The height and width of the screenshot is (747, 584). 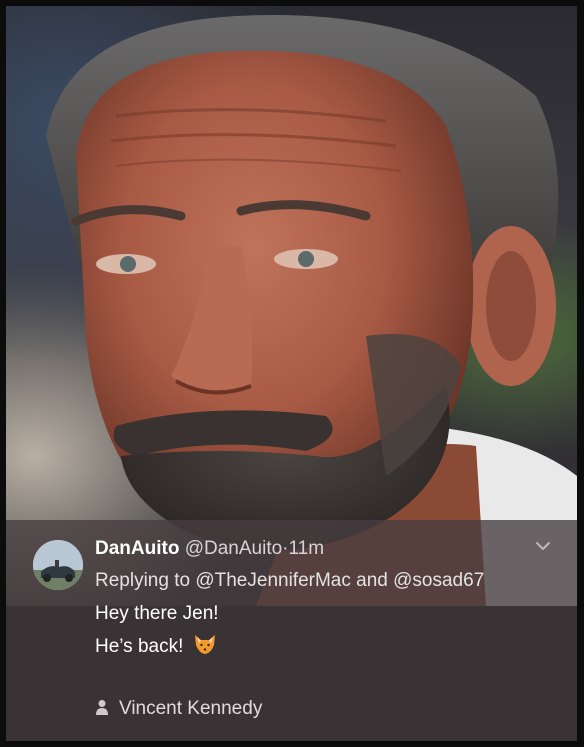 What do you see at coordinates (273, 580) in the screenshot?
I see `reply-mention-thejennifermac: @TheJenniferMac` at bounding box center [273, 580].